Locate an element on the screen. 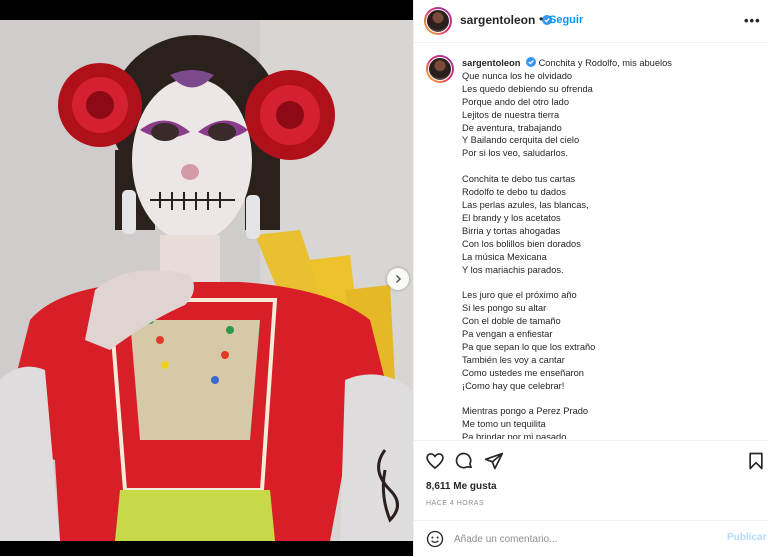 The image size is (768, 557). smiley-icon is located at coordinates (435, 539).